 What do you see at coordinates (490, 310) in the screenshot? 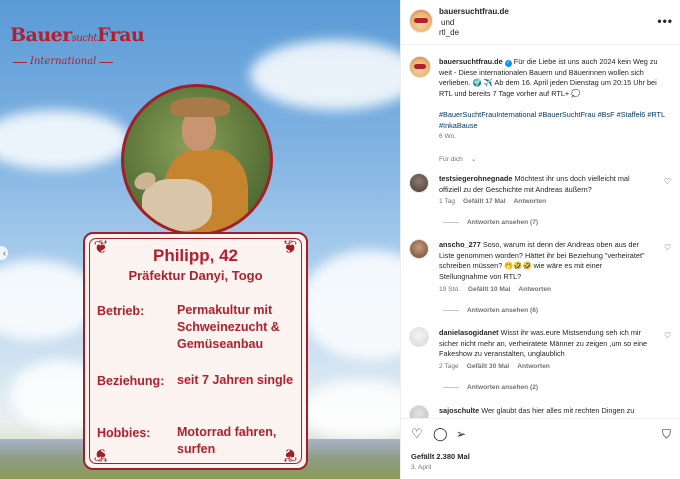
I see `view-replies-button: Antworten ansehen (6)` at bounding box center [490, 310].